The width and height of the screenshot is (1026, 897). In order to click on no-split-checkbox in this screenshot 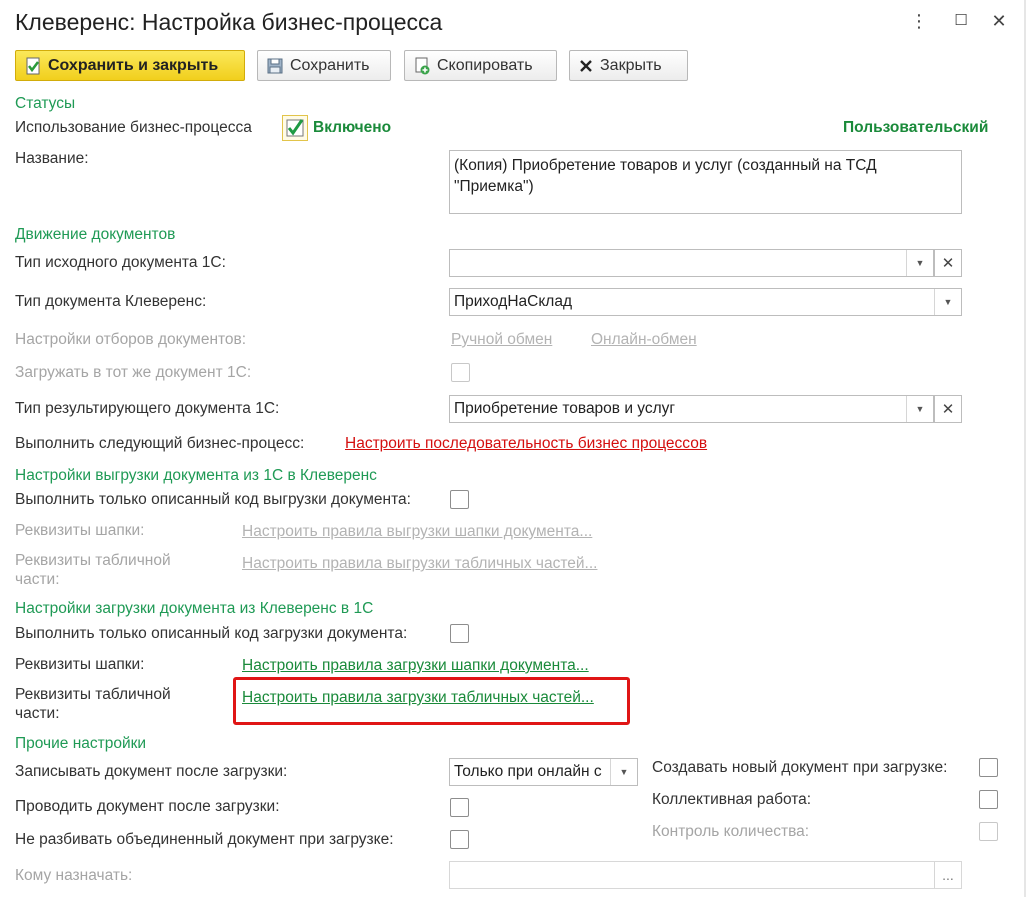, I will do `click(459, 839)`.